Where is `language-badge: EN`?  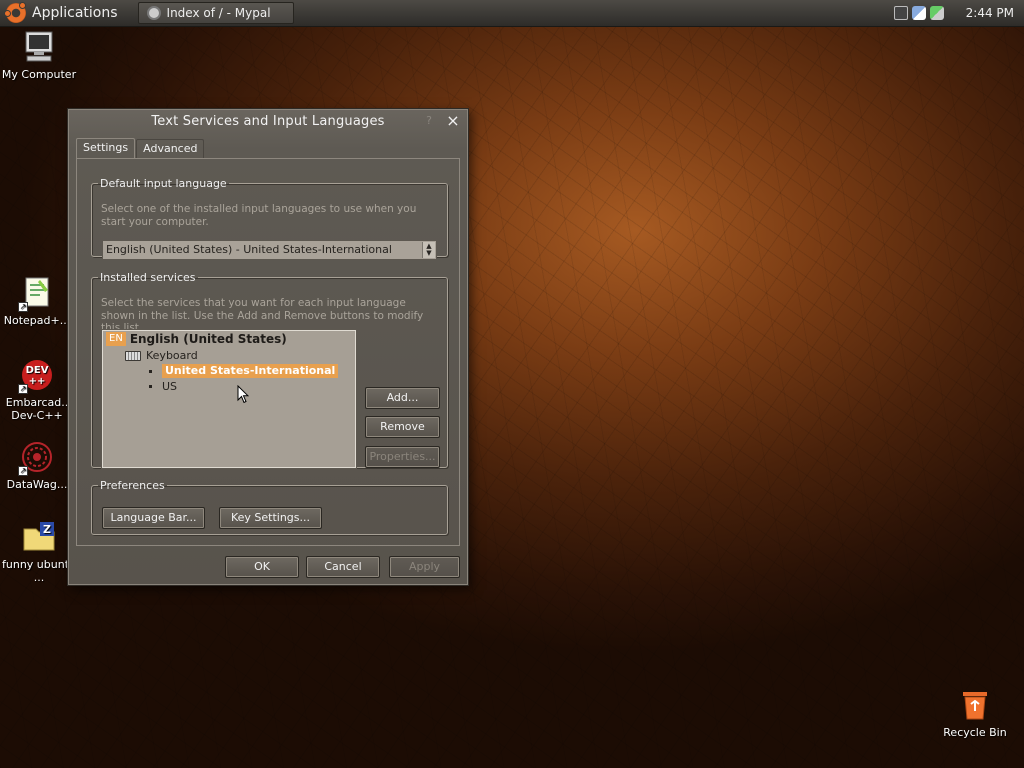 language-badge: EN is located at coordinates (116, 339).